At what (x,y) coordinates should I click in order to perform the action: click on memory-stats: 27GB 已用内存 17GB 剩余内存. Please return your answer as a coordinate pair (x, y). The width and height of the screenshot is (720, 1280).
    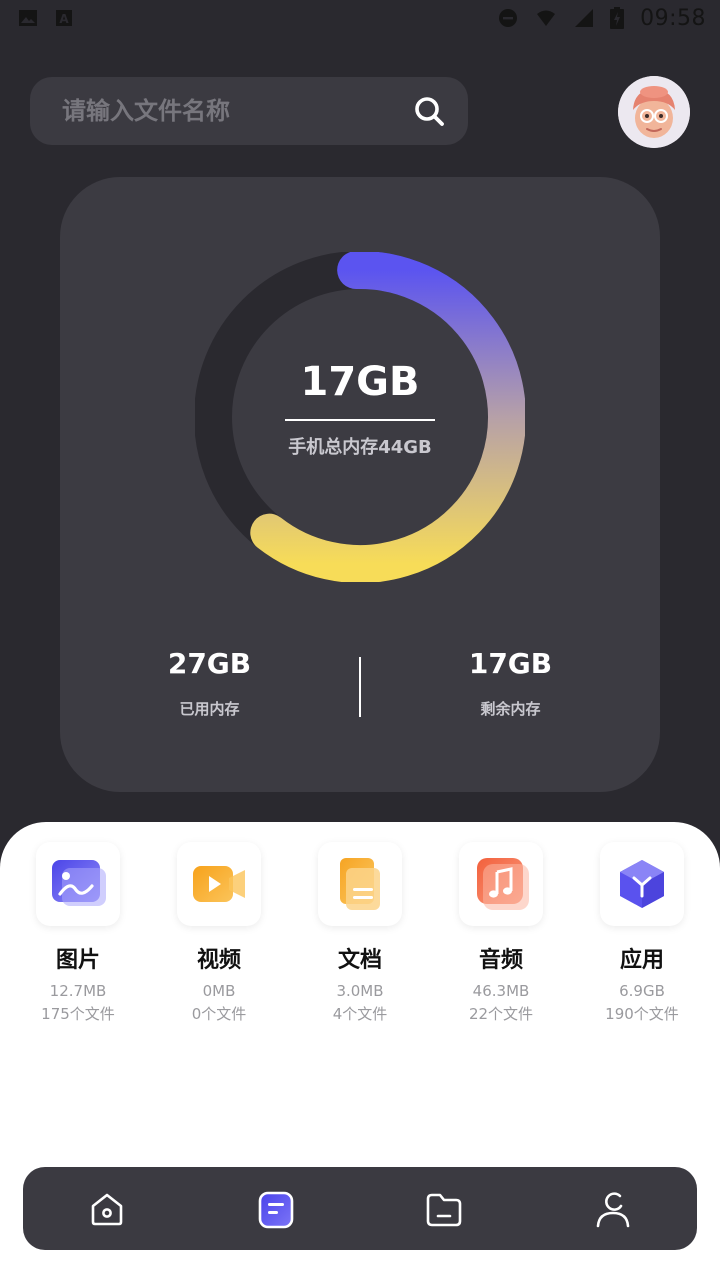
    Looking at the image, I should click on (360, 687).